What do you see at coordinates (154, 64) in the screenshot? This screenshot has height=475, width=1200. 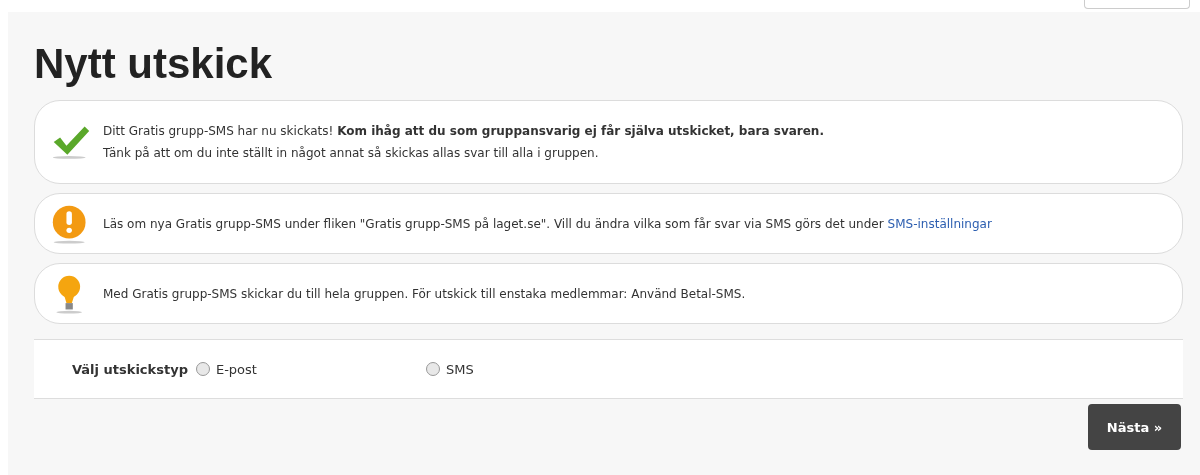 I see `page-title: Nytt utskick` at bounding box center [154, 64].